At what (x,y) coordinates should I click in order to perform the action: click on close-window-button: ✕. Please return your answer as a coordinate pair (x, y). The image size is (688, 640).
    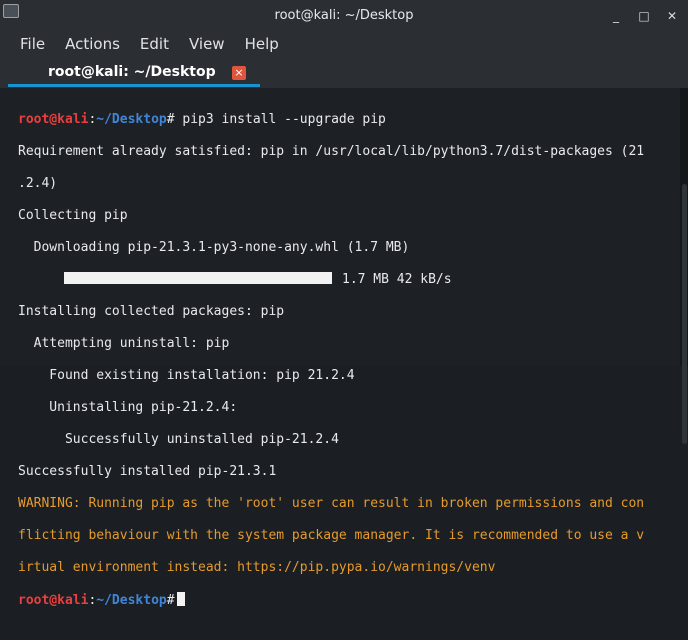
    Looking at the image, I should click on (672, 16).